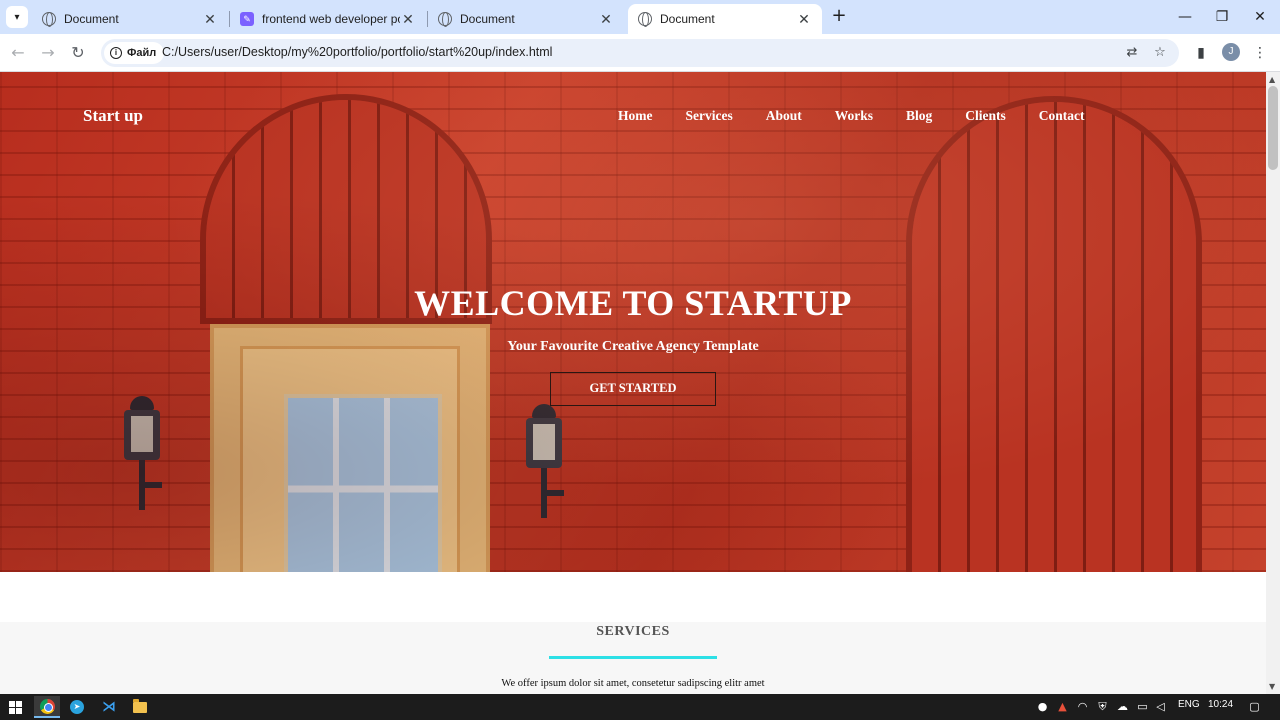 Image resolution: width=1280 pixels, height=720 pixels. I want to click on get-started-button: GET STARTED, so click(633, 389).